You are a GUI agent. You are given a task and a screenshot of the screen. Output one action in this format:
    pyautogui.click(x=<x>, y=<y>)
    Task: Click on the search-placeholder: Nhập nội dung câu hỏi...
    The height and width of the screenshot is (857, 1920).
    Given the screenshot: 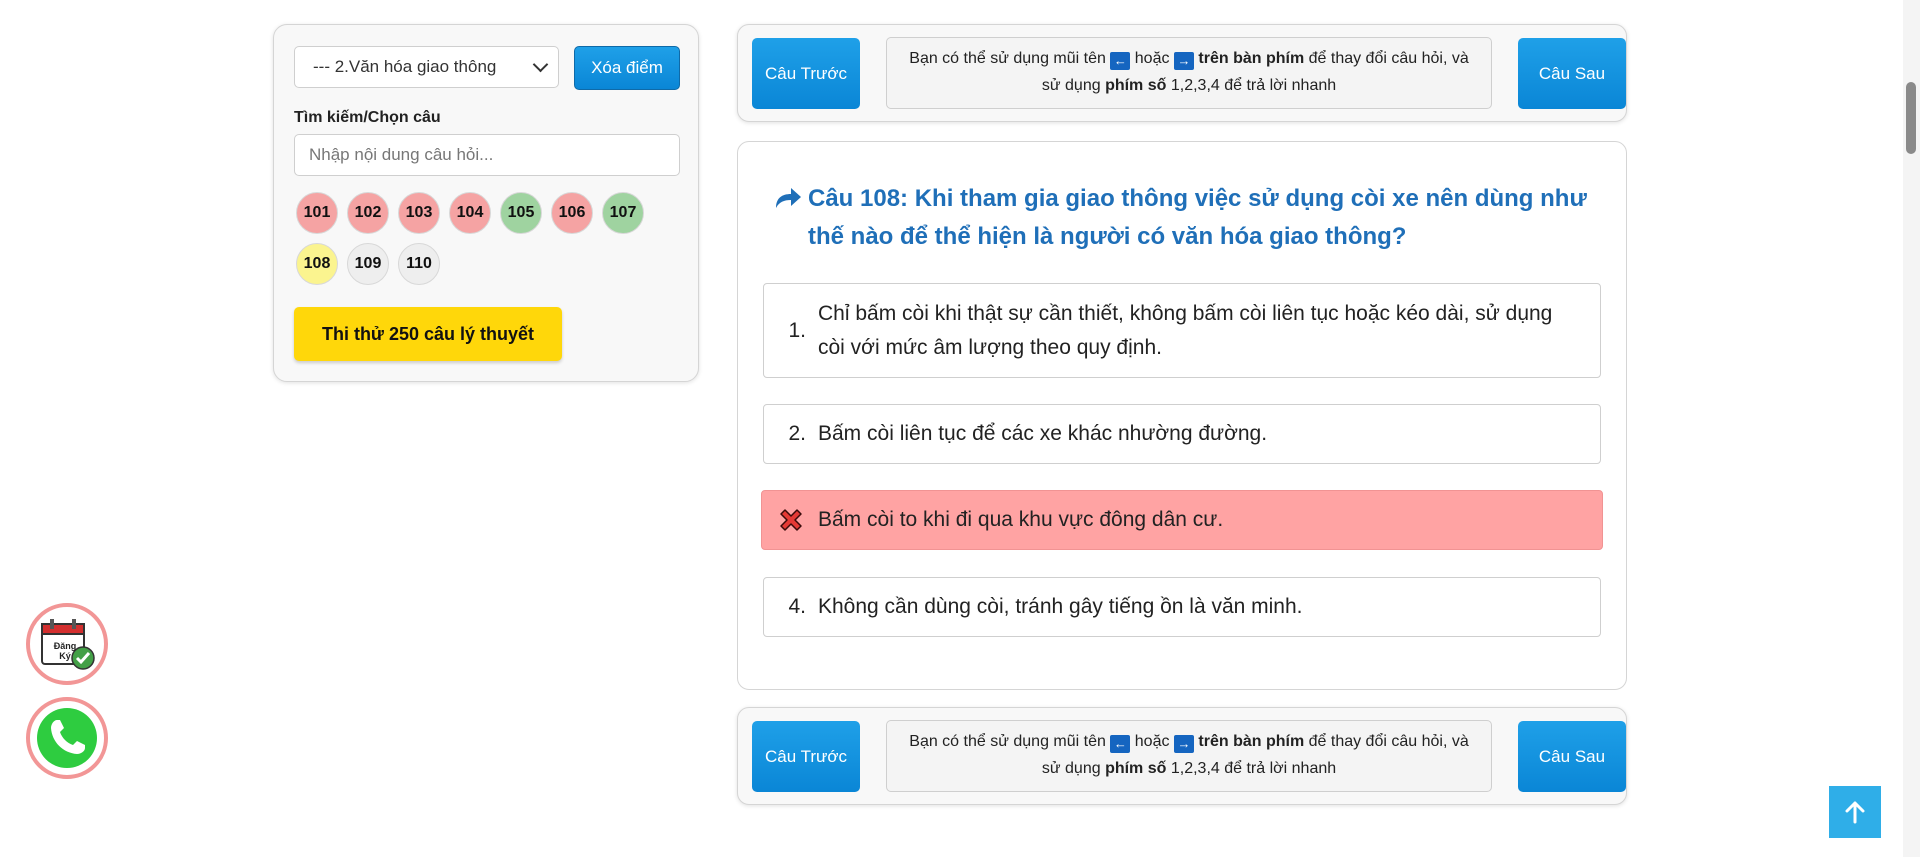 What is the action you would take?
    pyautogui.click(x=401, y=154)
    